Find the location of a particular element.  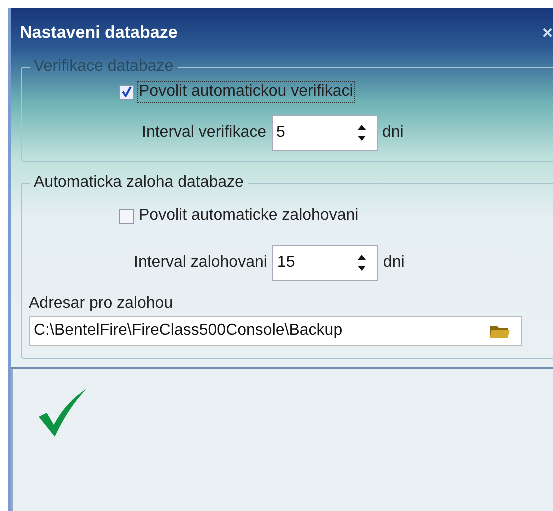

spin-field: 15 is located at coordinates (325, 262).